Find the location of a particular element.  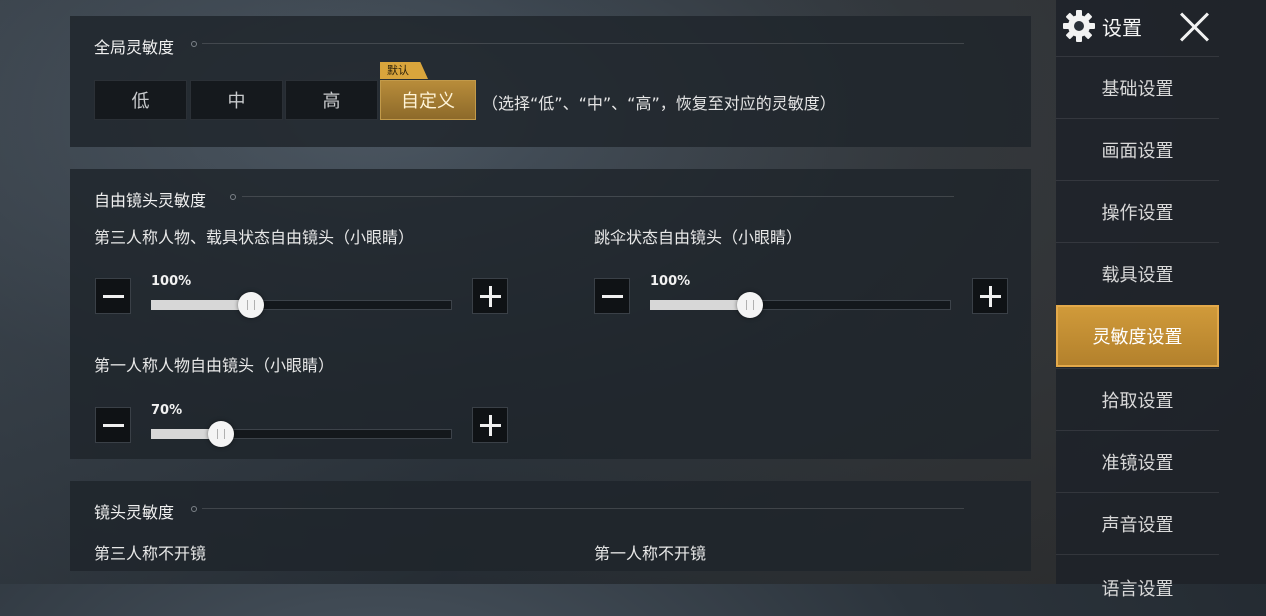

parachute-minus-button is located at coordinates (612, 296).